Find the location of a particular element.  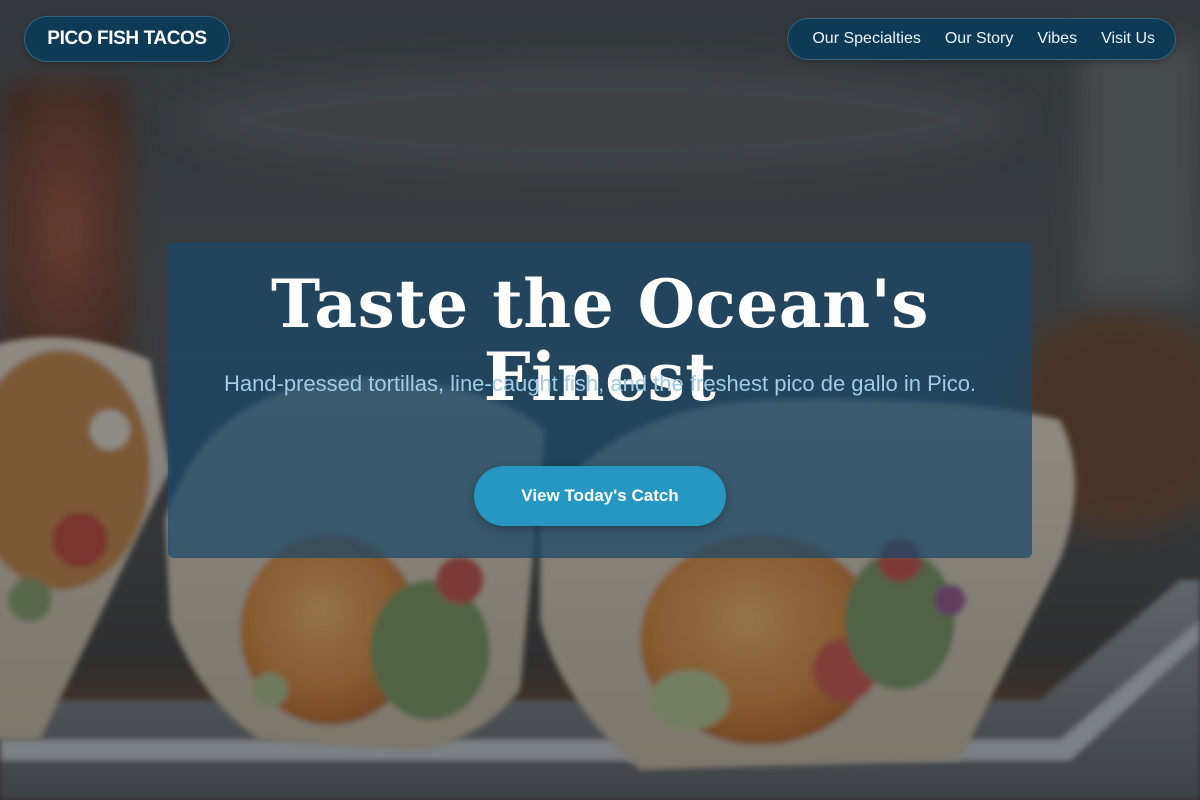

main-nav: Our Specialties Our Story Vibes Visit Us is located at coordinates (981, 39).